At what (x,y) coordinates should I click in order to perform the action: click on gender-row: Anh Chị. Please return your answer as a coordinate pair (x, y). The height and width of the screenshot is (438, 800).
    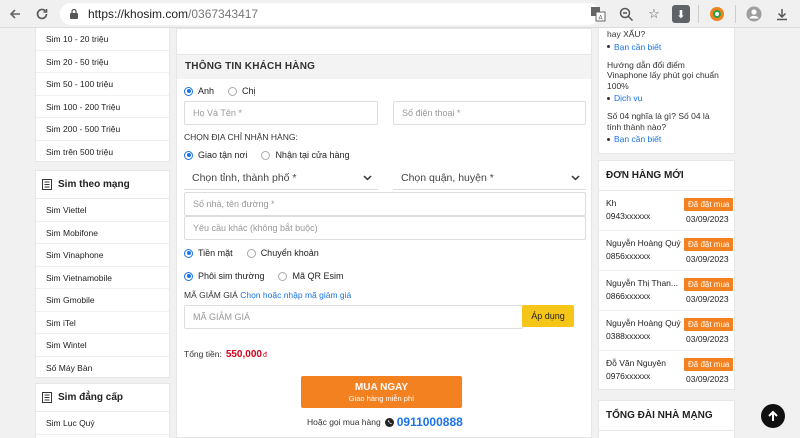
    Looking at the image, I should click on (227, 91).